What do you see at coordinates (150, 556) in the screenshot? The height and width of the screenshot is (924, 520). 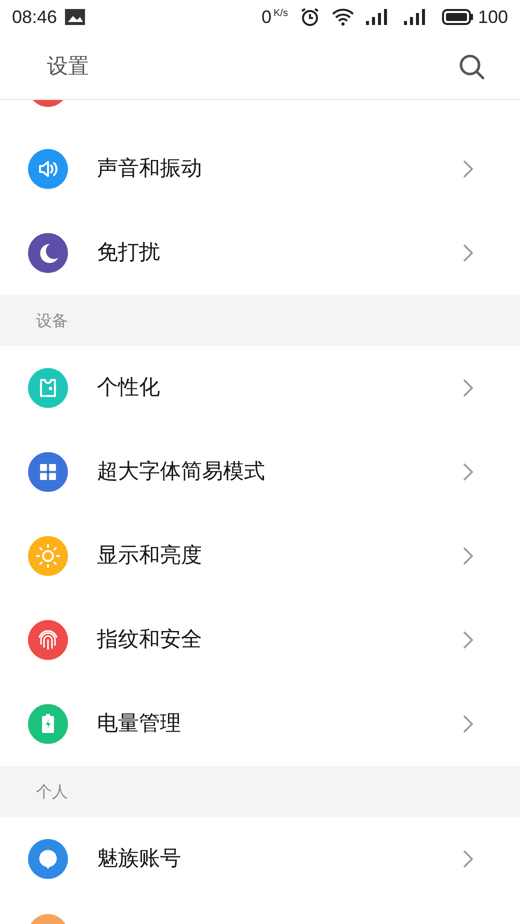 I see `item-label: 显示和亮度` at bounding box center [150, 556].